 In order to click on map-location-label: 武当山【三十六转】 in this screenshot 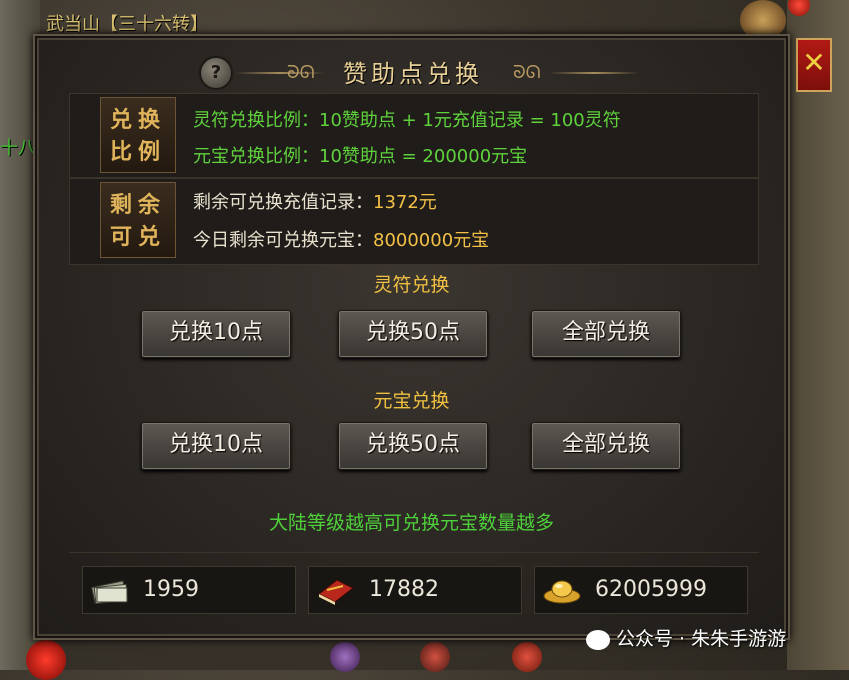, I will do `click(127, 24)`.